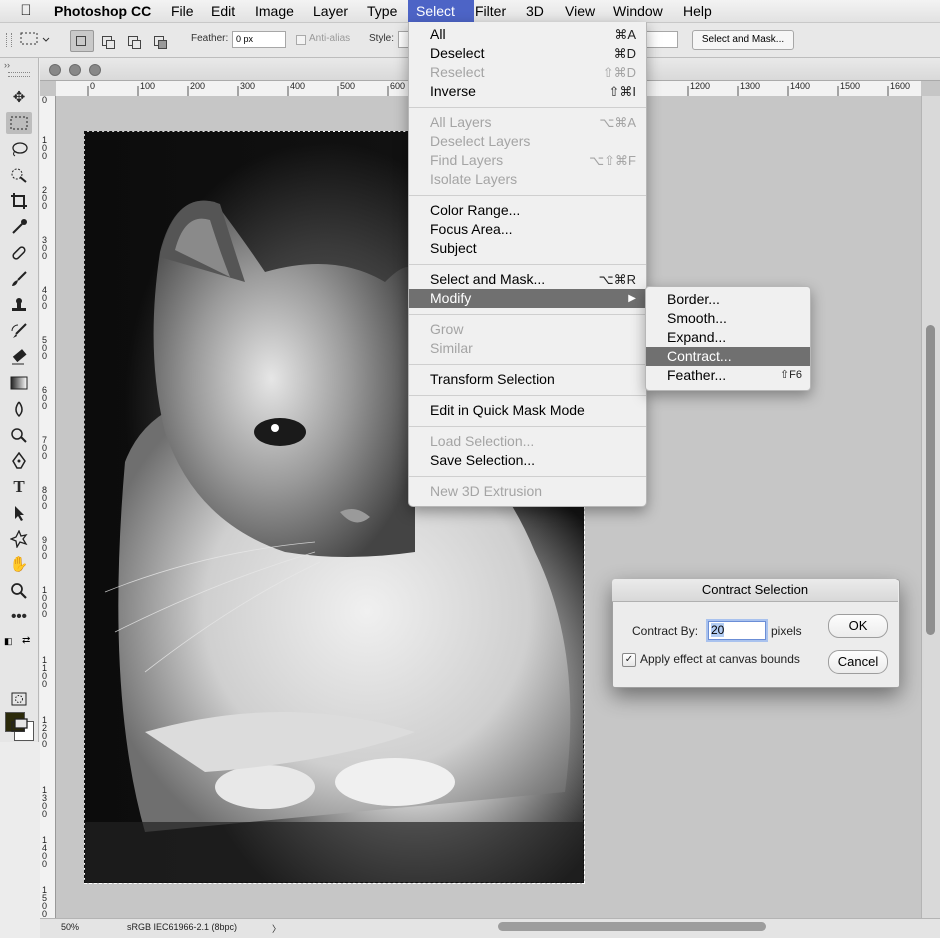 The height and width of the screenshot is (938, 940). What do you see at coordinates (19, 725) in the screenshot?
I see `screen-mode-icon` at bounding box center [19, 725].